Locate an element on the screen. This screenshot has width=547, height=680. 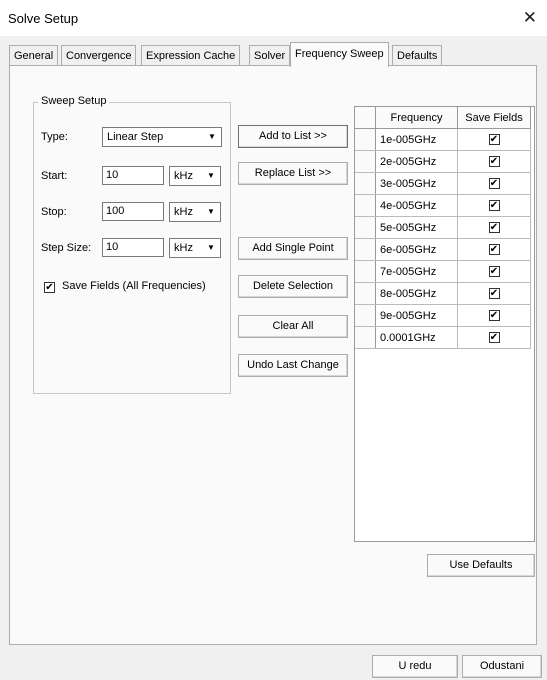
start-label: Start: is located at coordinates (54, 176).